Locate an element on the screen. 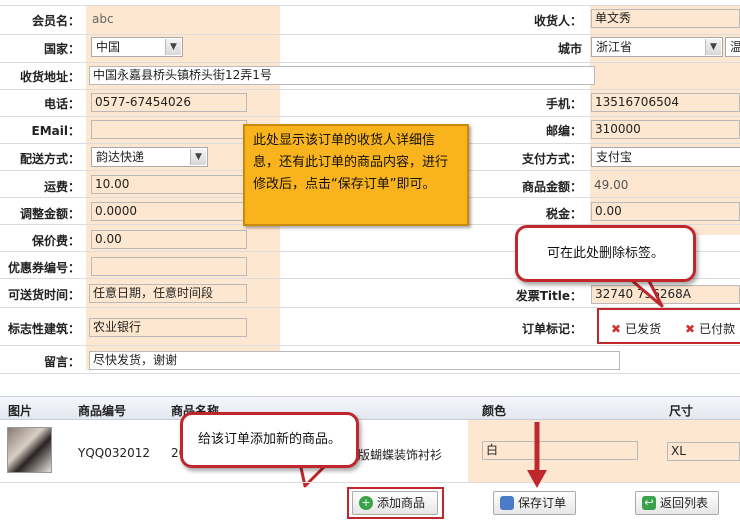  arrow-down-icon is located at coordinates (537, 455).